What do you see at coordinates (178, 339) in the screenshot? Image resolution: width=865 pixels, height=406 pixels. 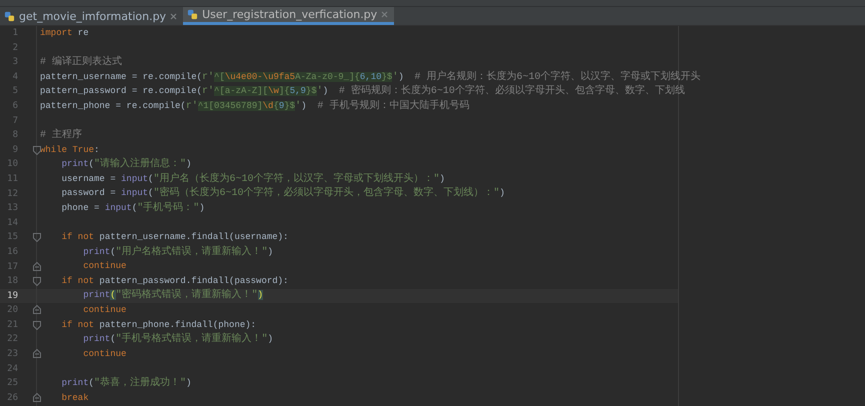 I see `code-line: print("手机号格式错误，请重新输入！")` at bounding box center [178, 339].